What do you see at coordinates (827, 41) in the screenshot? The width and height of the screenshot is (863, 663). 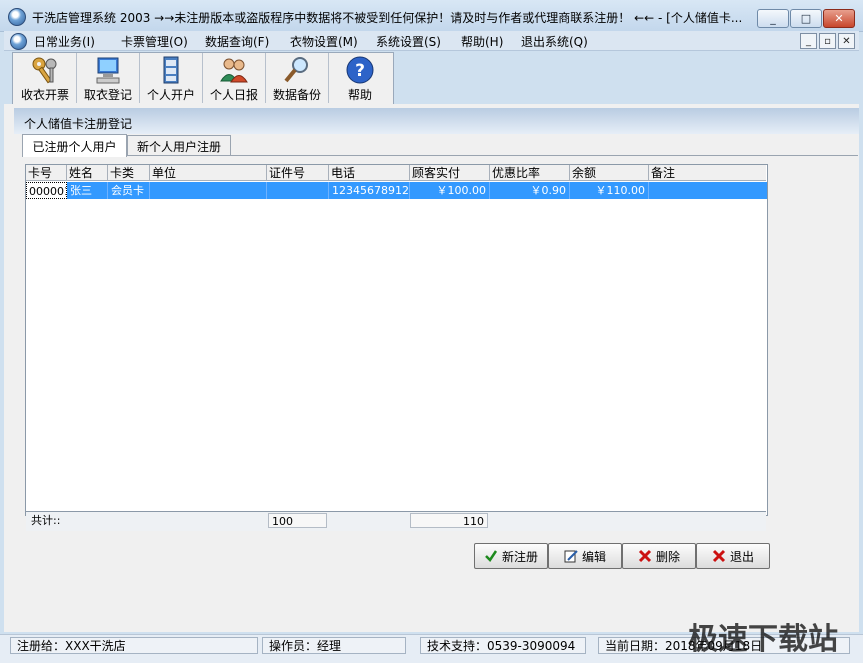 I see `mdi-restore-button: ▫` at bounding box center [827, 41].